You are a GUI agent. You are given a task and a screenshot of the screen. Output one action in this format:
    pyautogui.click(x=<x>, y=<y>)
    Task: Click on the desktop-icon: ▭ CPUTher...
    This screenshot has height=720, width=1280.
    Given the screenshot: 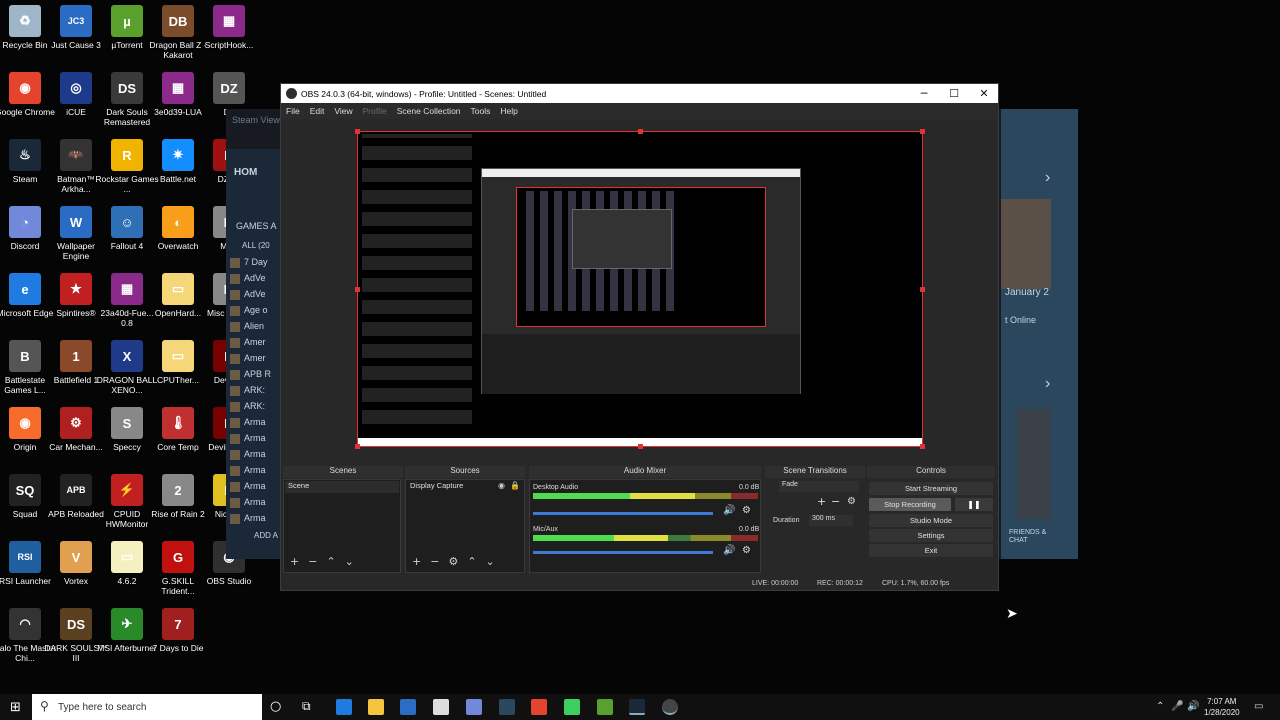 What is the action you would take?
    pyautogui.click(x=178, y=362)
    